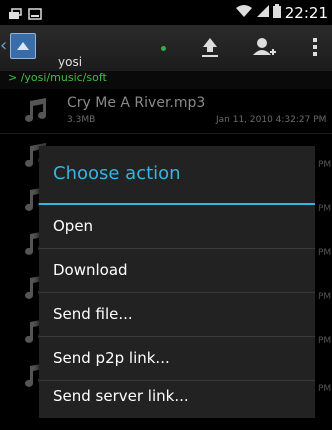 The image size is (332, 430). I want to click on app-logo-icon, so click(23, 46).